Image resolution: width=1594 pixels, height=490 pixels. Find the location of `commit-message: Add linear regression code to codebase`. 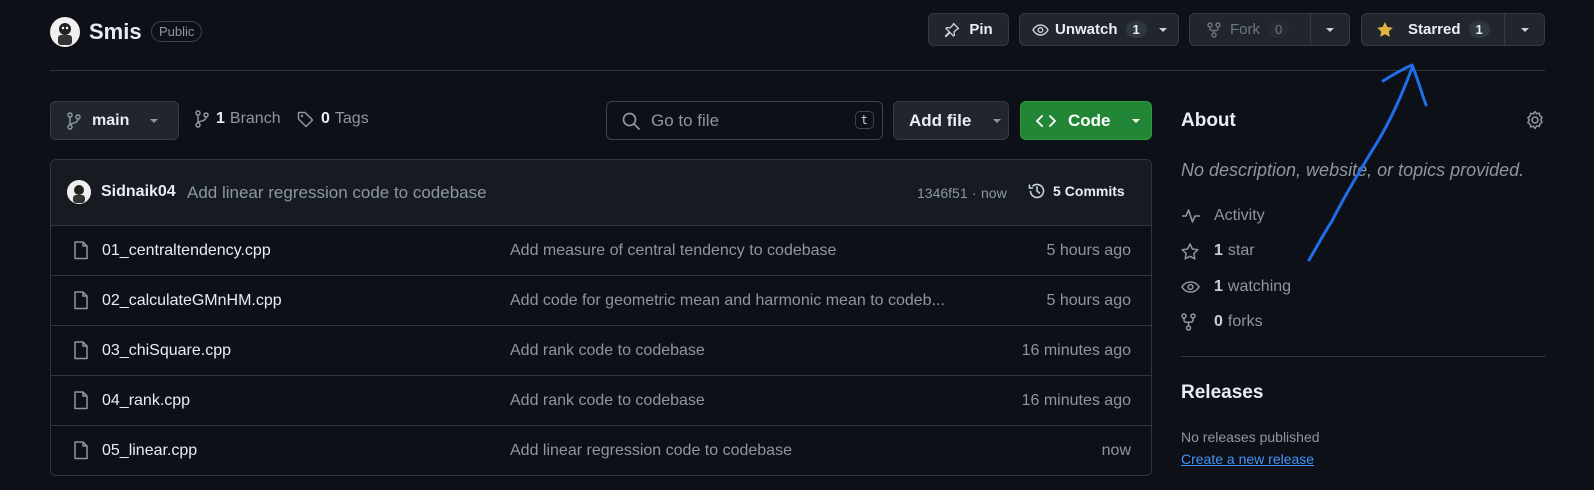

commit-message: Add linear regression code to codebase is located at coordinates (337, 193).